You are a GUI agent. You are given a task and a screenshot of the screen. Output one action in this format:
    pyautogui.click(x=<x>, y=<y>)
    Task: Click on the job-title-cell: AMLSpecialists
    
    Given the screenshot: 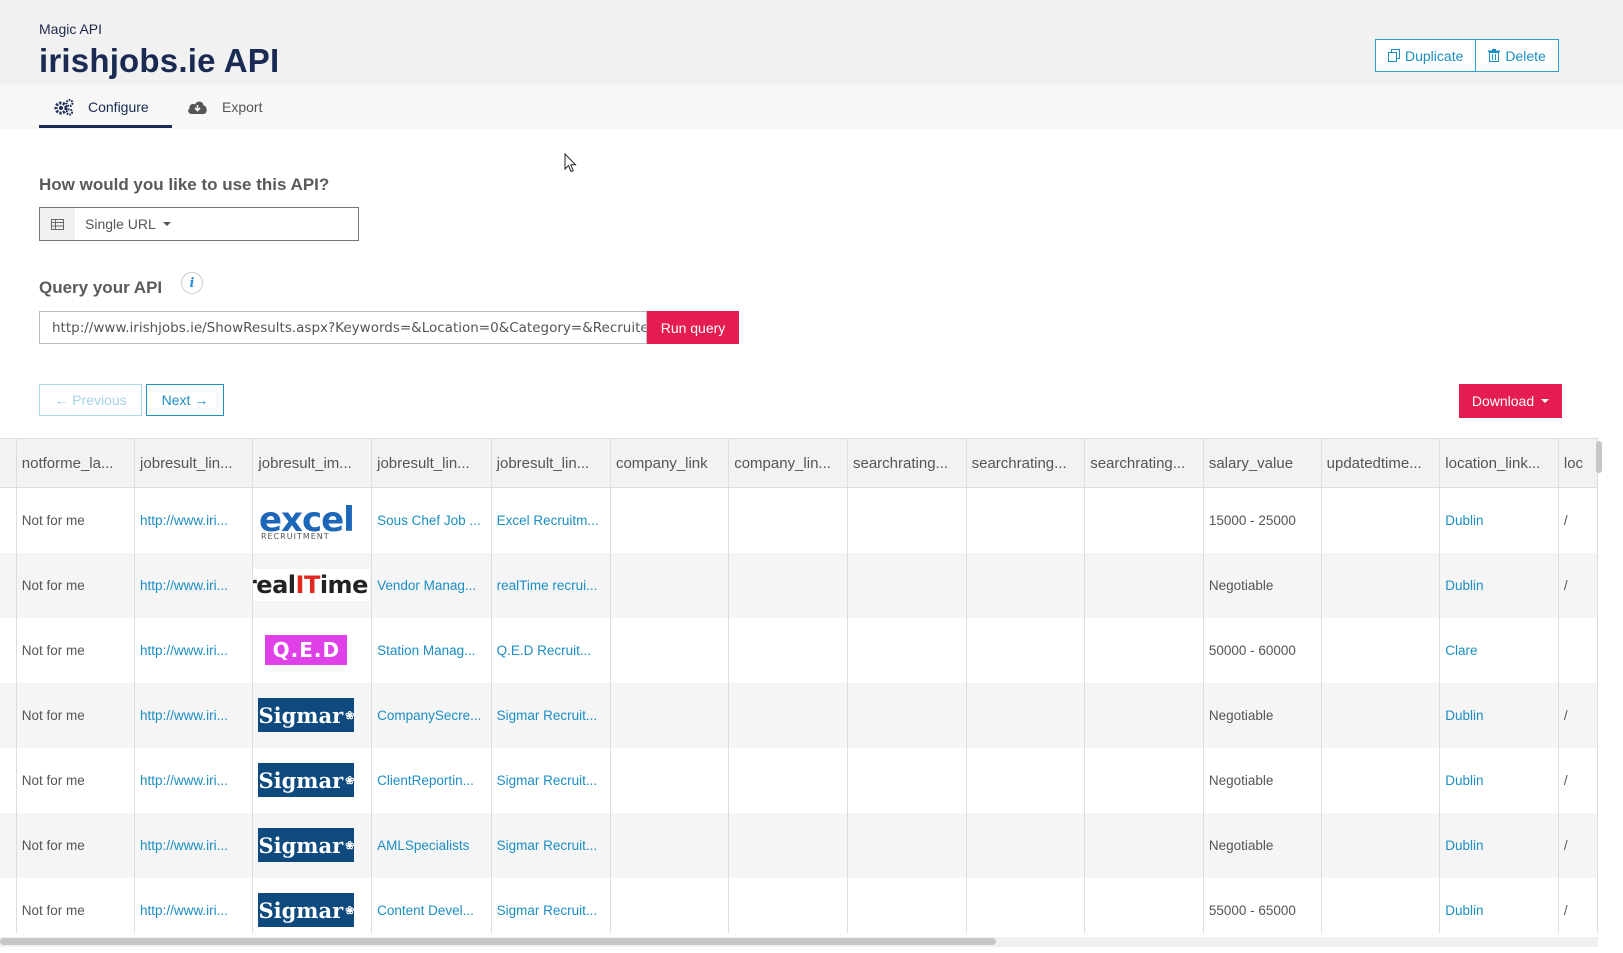 What is the action you would take?
    pyautogui.click(x=431, y=845)
    